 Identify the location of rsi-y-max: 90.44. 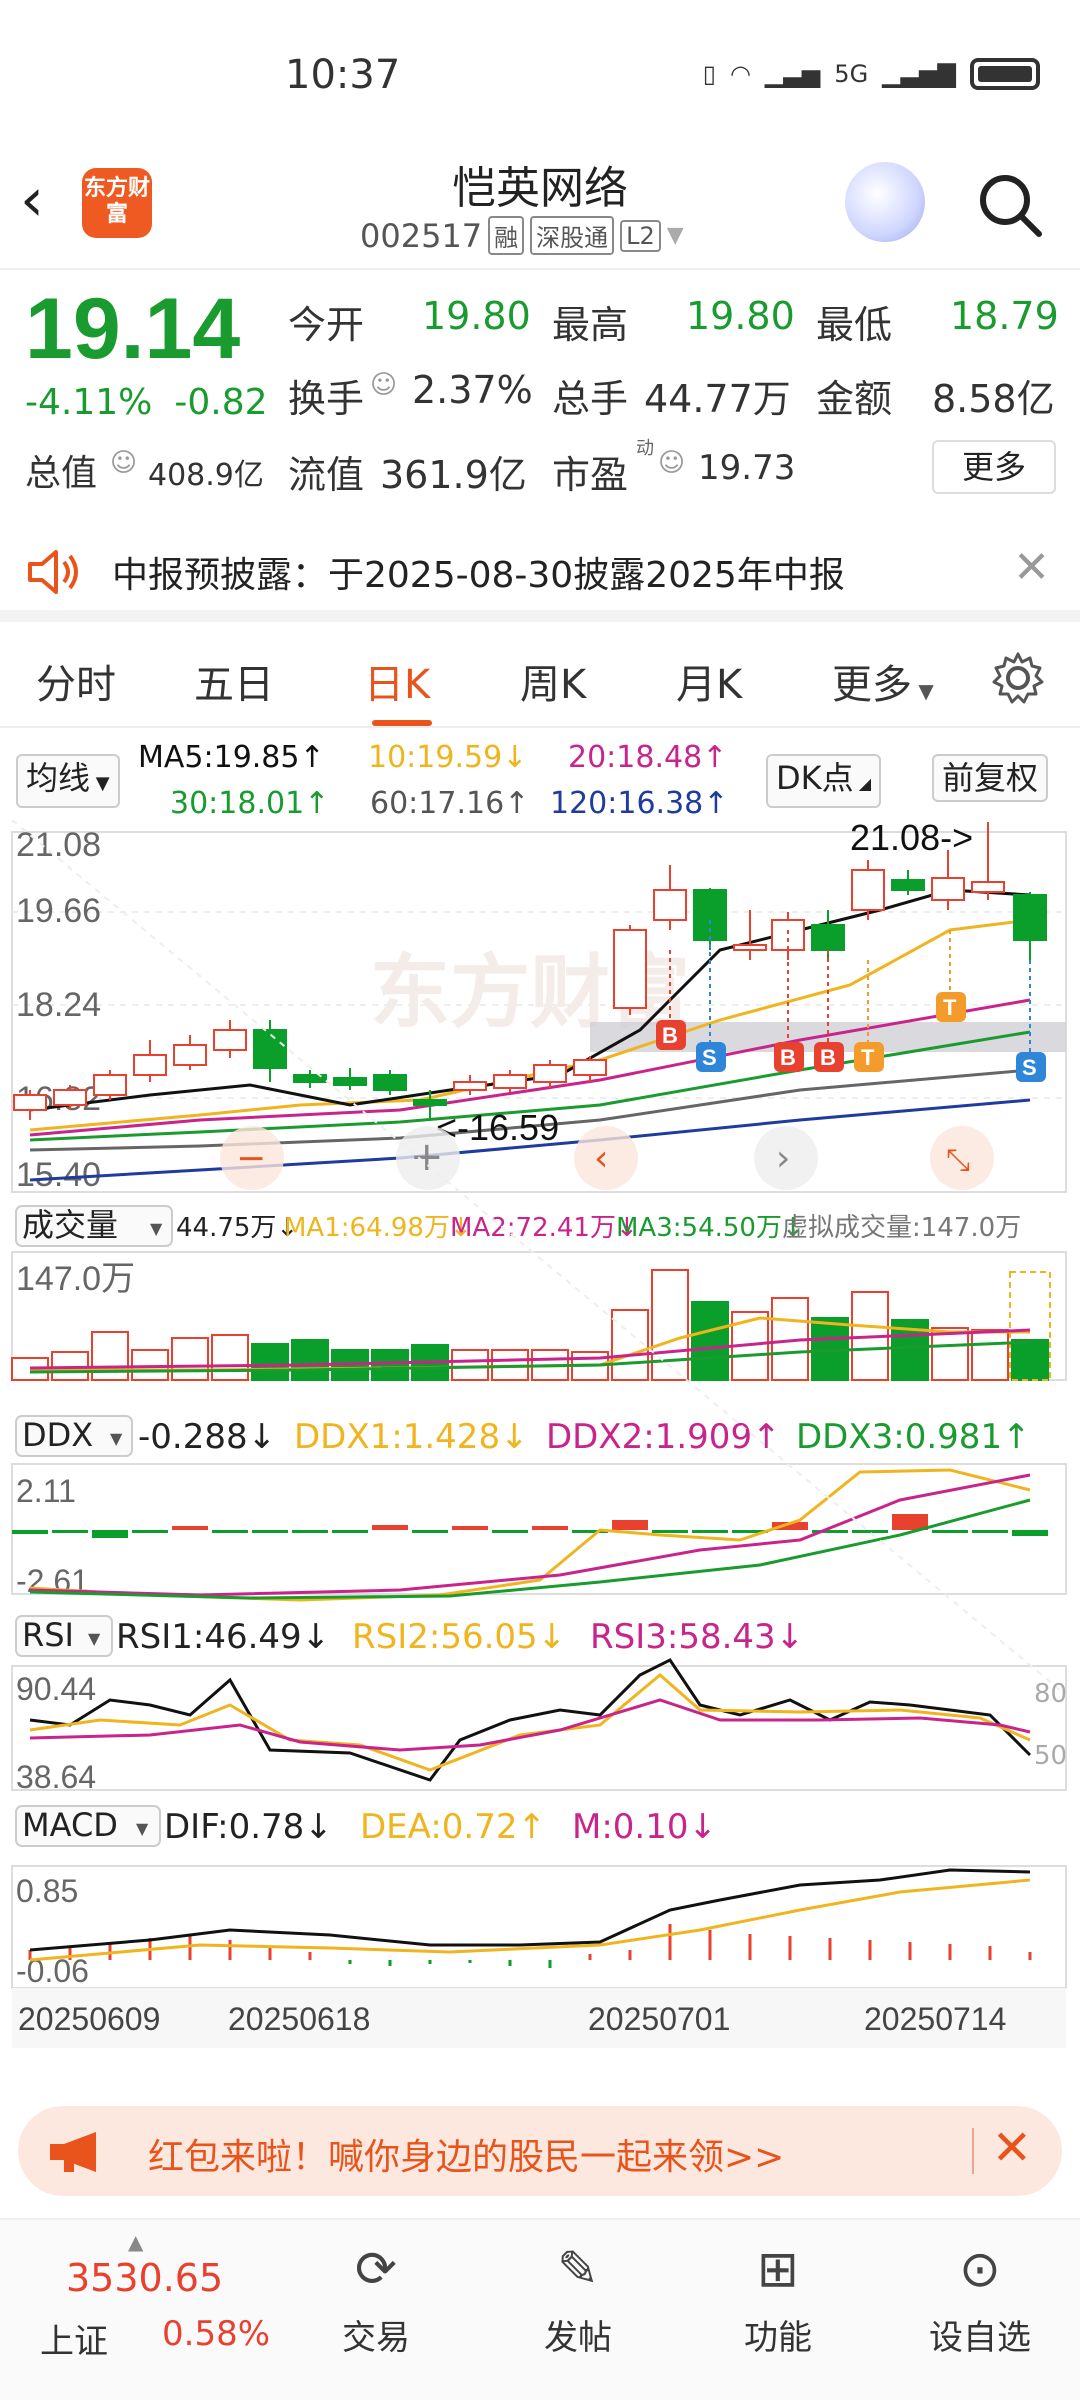
(56, 1689).